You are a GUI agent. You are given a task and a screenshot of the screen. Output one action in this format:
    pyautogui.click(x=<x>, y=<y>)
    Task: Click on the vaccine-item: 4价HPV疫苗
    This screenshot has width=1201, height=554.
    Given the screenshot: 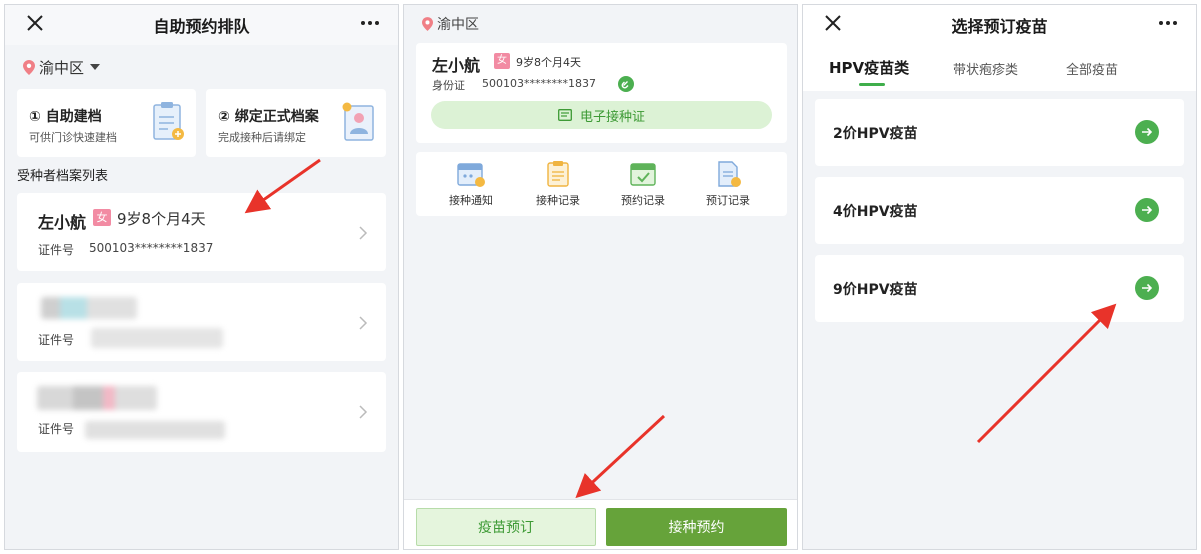 What is the action you would take?
    pyautogui.click(x=999, y=210)
    